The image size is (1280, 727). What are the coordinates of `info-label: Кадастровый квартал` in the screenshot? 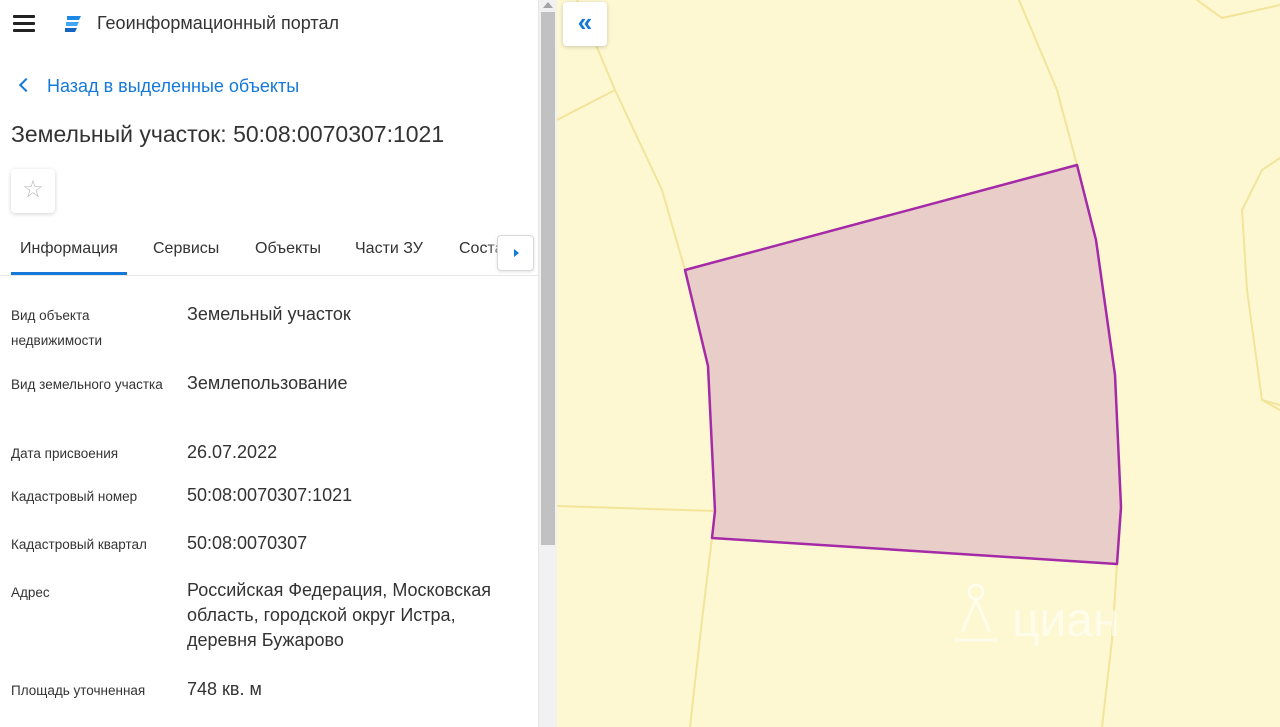 It's located at (79, 544).